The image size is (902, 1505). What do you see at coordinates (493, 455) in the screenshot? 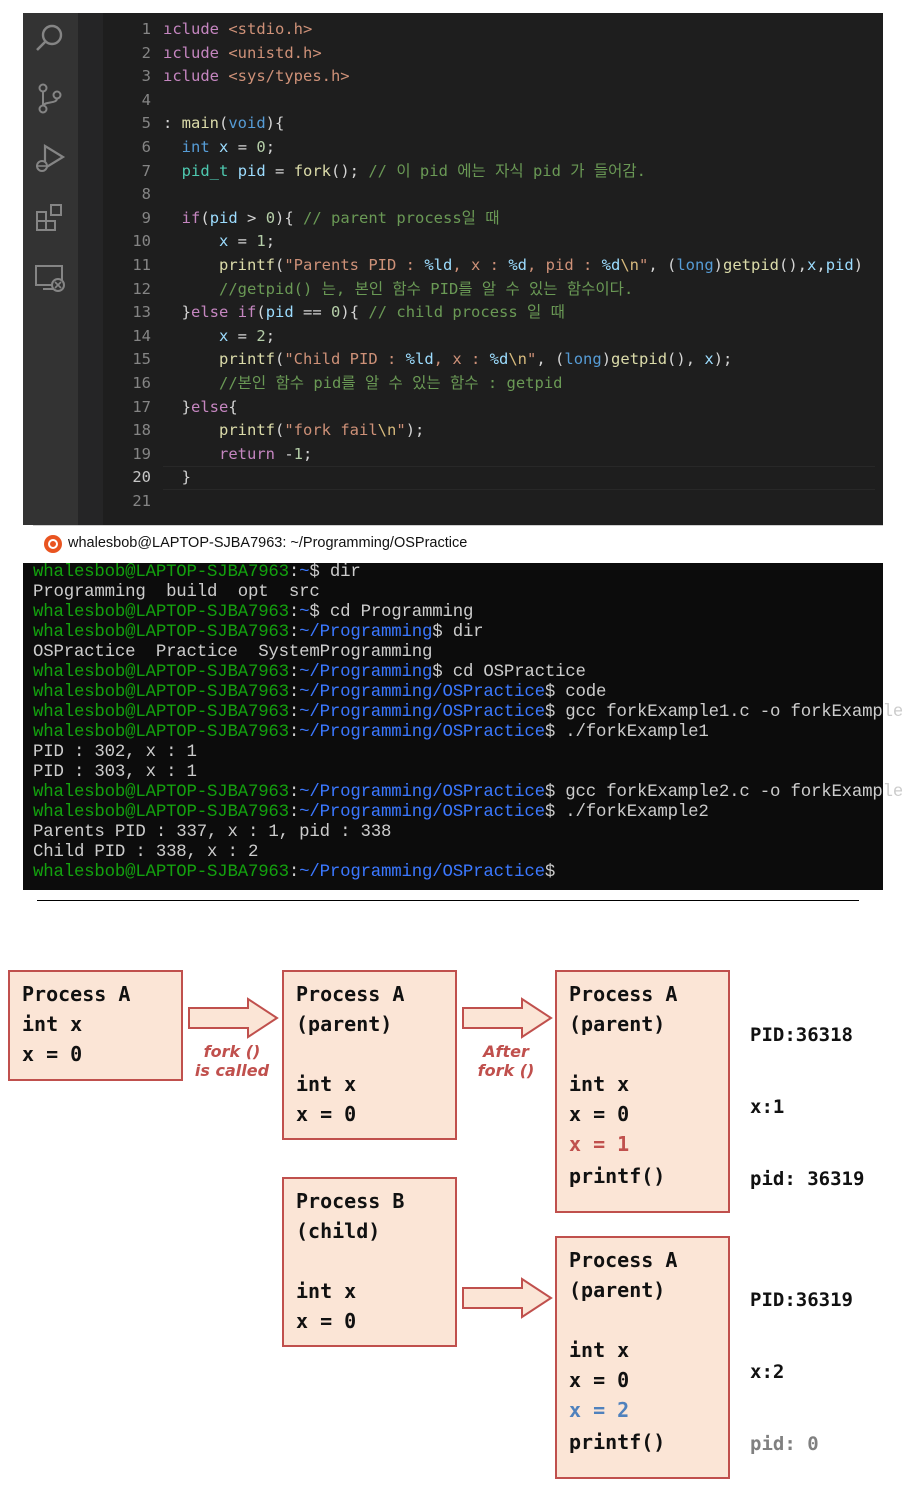
I see `code-line: 19 return -1;` at bounding box center [493, 455].